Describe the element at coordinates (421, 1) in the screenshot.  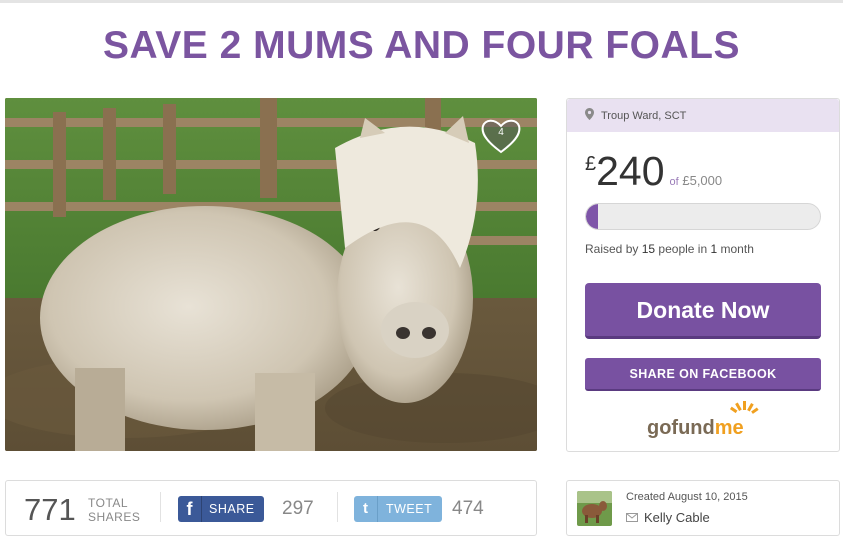
I see `top-divider` at that location.